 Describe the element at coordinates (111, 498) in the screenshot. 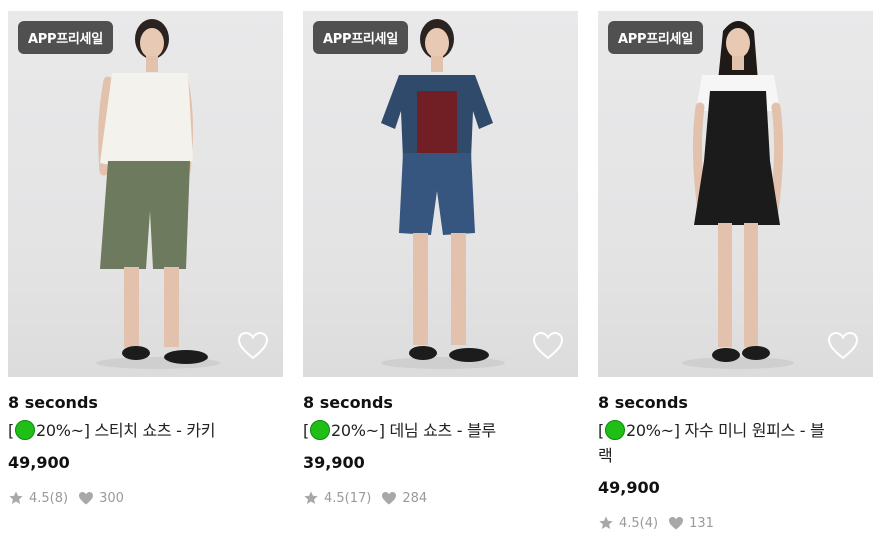

I see `likes-count: 300` at that location.